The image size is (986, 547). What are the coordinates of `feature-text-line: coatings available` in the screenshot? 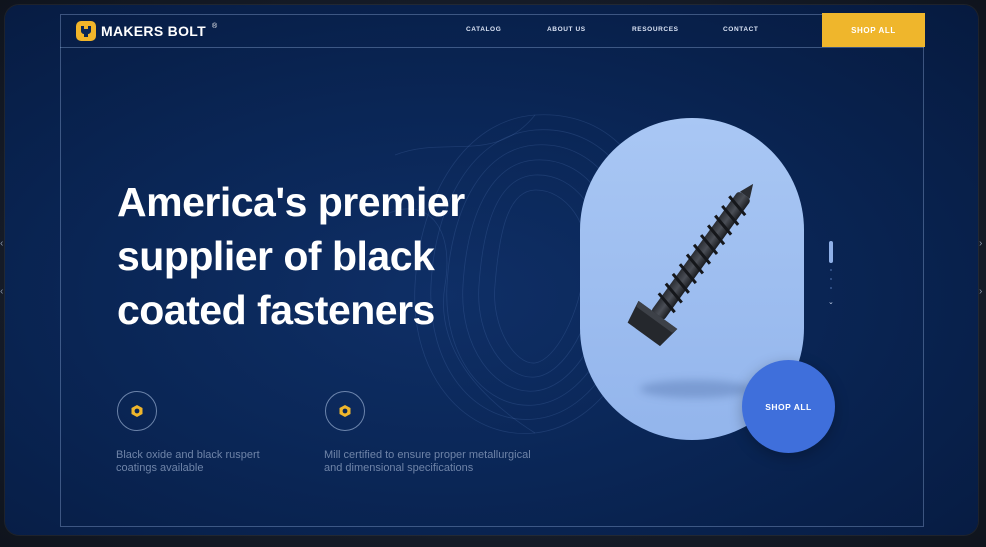 It's located at (160, 468).